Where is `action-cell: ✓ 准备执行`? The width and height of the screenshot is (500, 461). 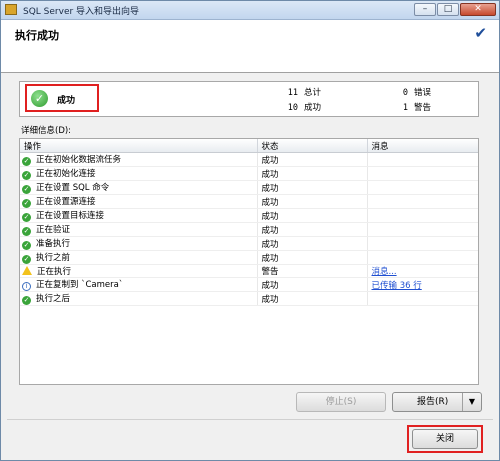
action-cell: ✓ 准备执行 is located at coordinates (139, 243).